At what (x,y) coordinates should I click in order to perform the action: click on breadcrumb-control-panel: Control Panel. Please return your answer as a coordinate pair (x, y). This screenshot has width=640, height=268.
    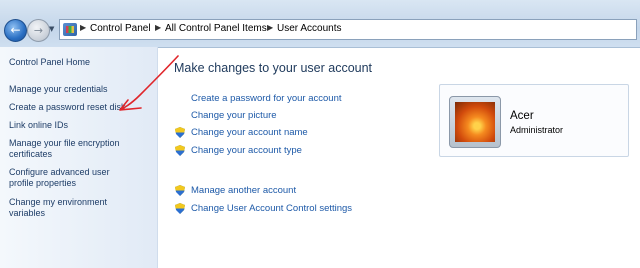
    Looking at the image, I should click on (120, 28).